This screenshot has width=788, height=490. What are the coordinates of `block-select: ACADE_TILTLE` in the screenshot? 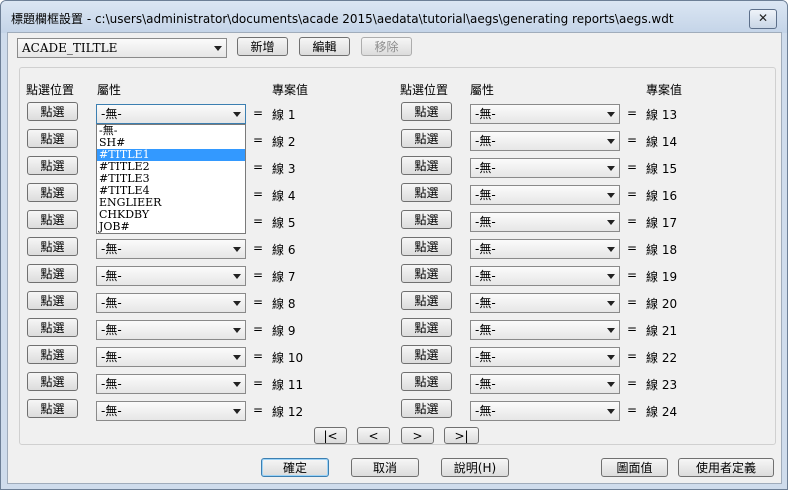 It's located at (122, 48).